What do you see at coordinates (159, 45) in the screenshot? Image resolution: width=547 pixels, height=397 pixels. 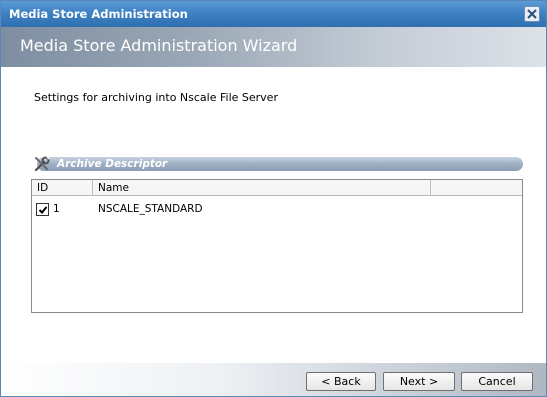 I see `wizard-title: Media Store Administration Wizard` at bounding box center [159, 45].